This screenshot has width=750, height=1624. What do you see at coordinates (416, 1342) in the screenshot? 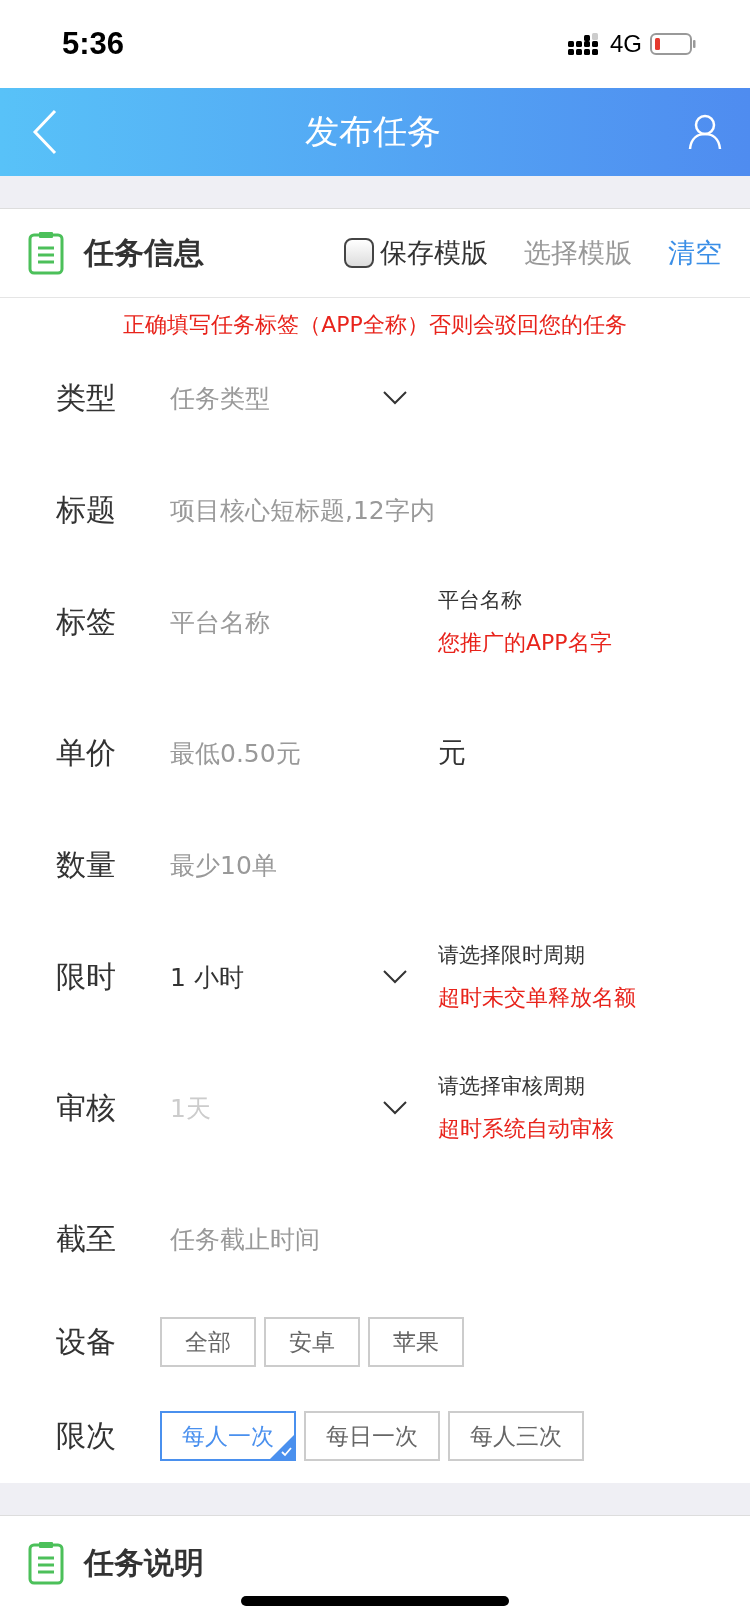
I see `option-button: 苹果` at bounding box center [416, 1342].